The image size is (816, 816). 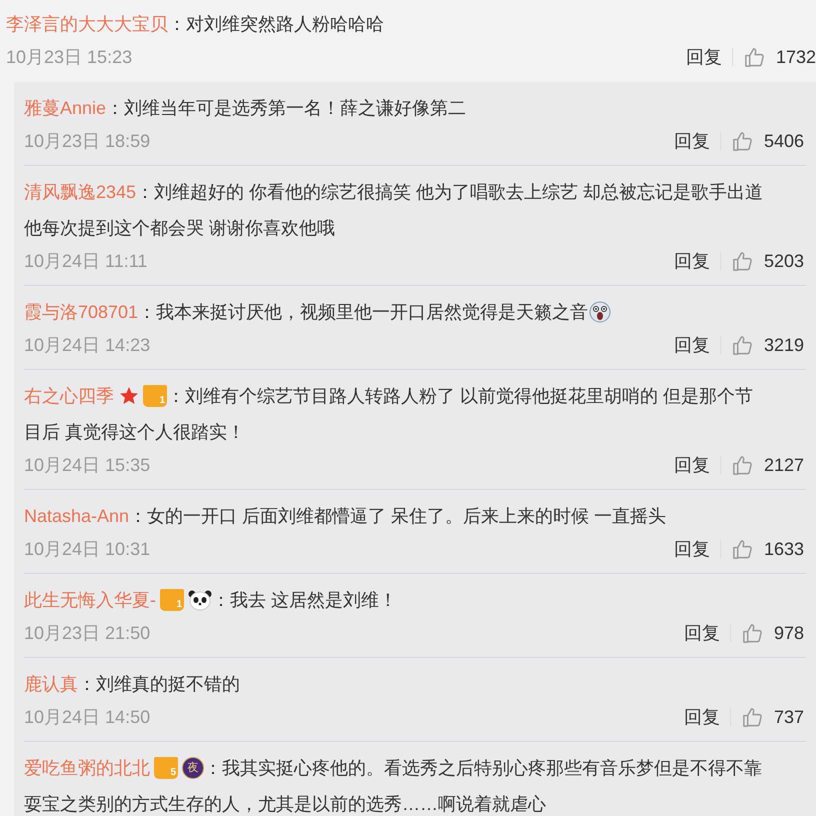 What do you see at coordinates (51, 684) in the screenshot?
I see `user-name: 鹿认真` at bounding box center [51, 684].